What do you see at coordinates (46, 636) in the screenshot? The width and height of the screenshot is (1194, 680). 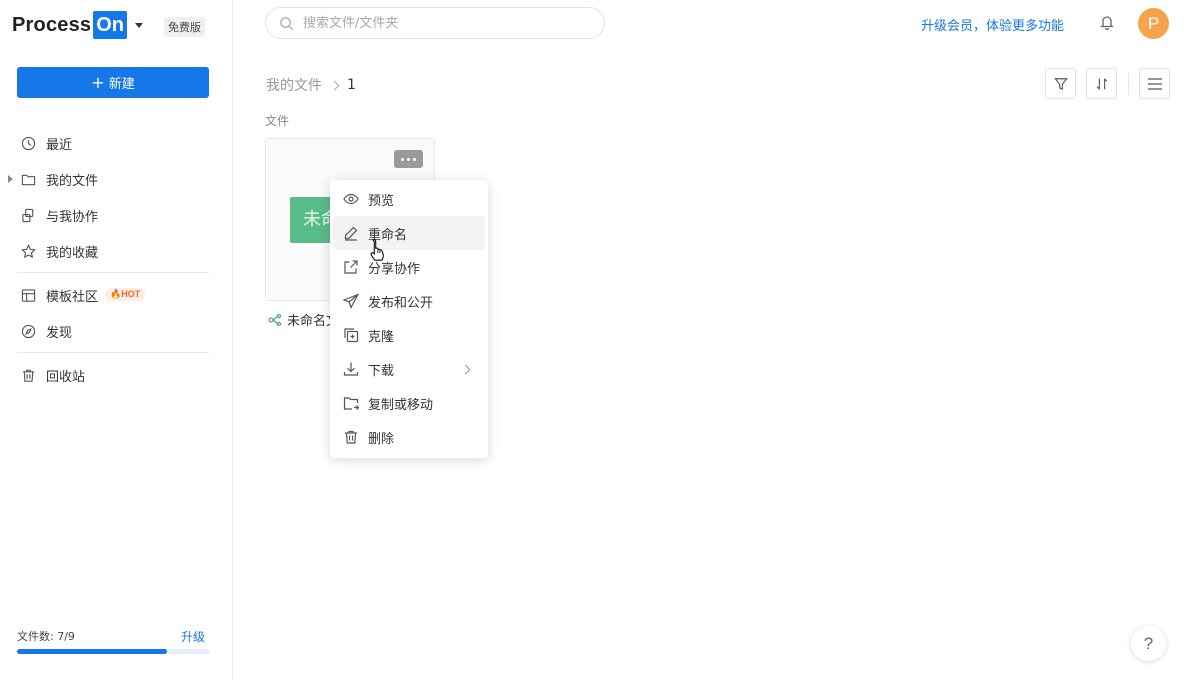 I see `file-count-label: 文件数: 7/9` at bounding box center [46, 636].